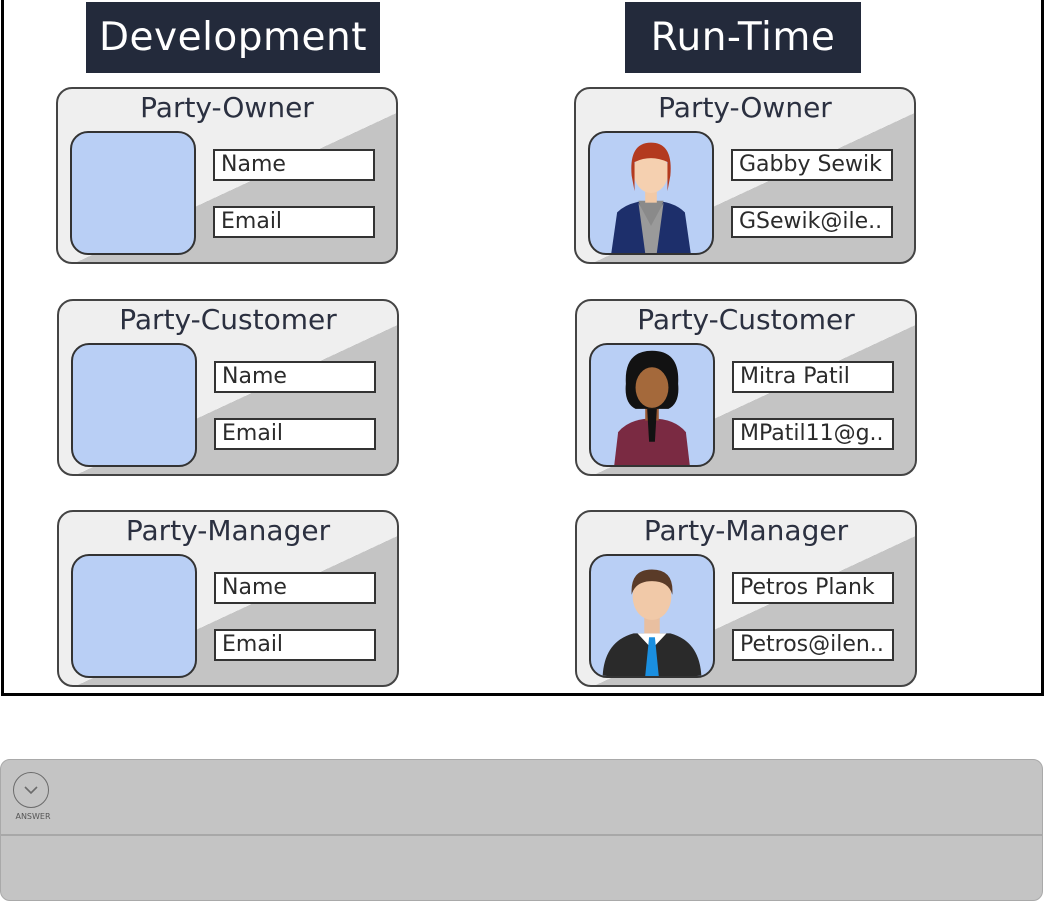 This screenshot has height=902, width=1049. What do you see at coordinates (743, 37) in the screenshot?
I see `runtime-header: Run-Time` at bounding box center [743, 37].